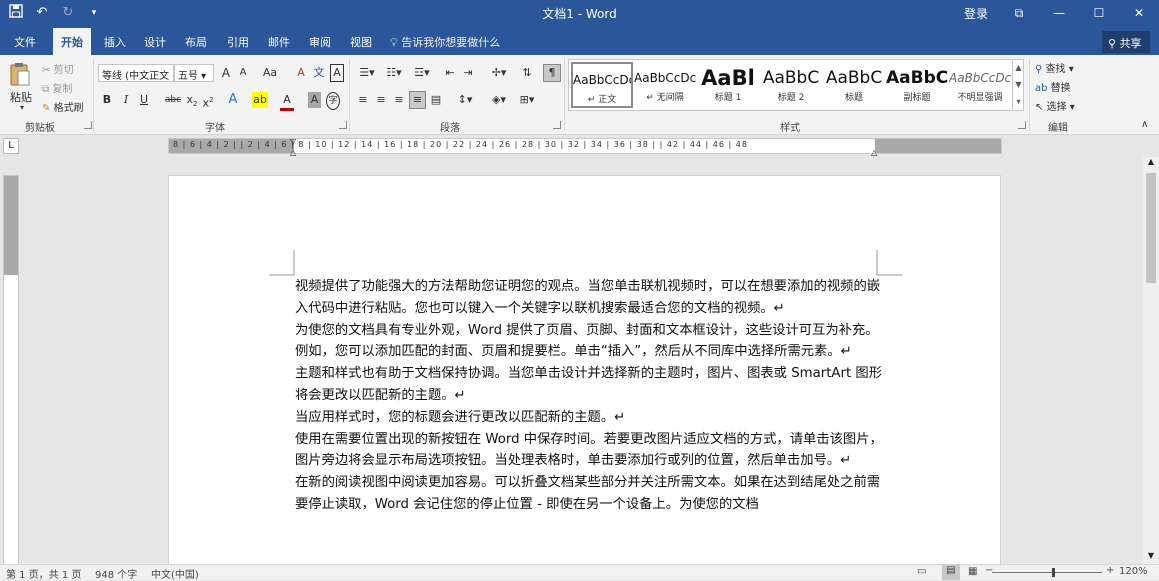 This screenshot has height=581, width=1159. Describe the element at coordinates (976, 13) in the screenshot. I see `login-link: 登录` at that location.